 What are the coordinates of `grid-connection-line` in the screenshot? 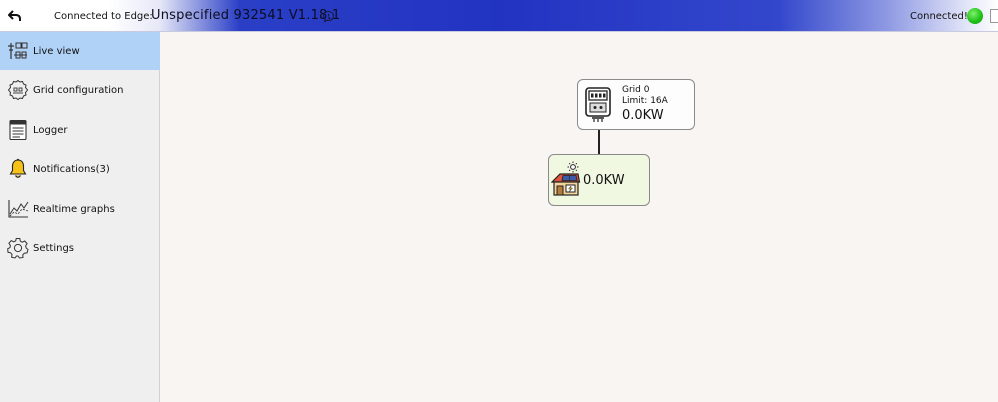 It's located at (599, 142).